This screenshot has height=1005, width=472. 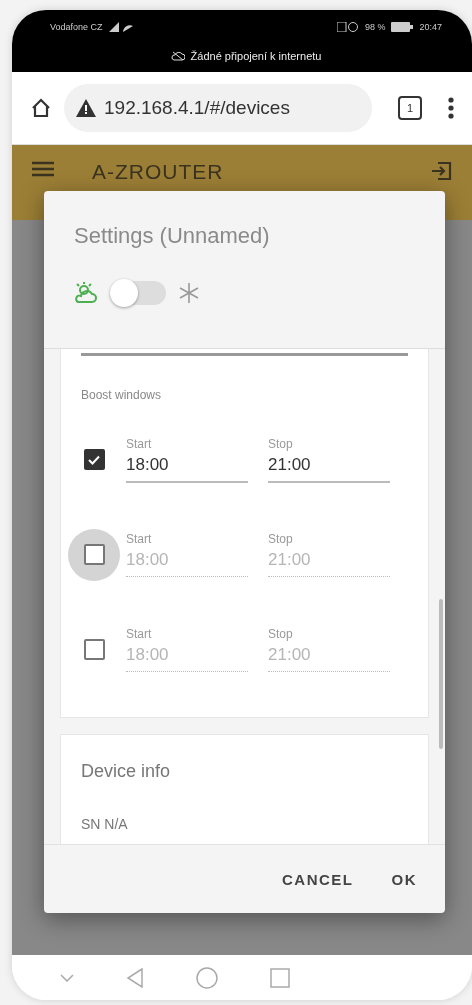 What do you see at coordinates (410, 108) in the screenshot?
I see `tab-count: 1` at bounding box center [410, 108].